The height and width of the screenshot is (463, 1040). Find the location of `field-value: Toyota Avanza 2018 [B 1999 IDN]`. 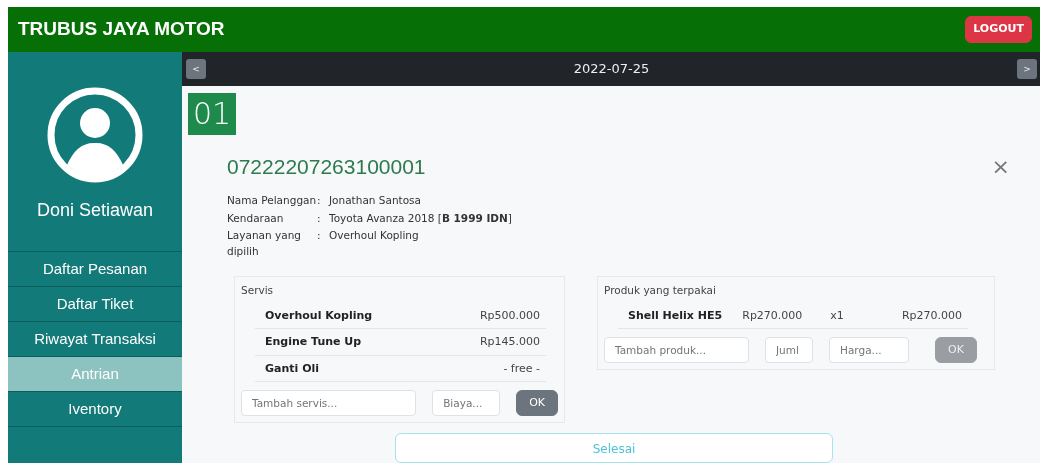

field-value: Toyota Avanza 2018 [B 1999 IDN] is located at coordinates (421, 218).